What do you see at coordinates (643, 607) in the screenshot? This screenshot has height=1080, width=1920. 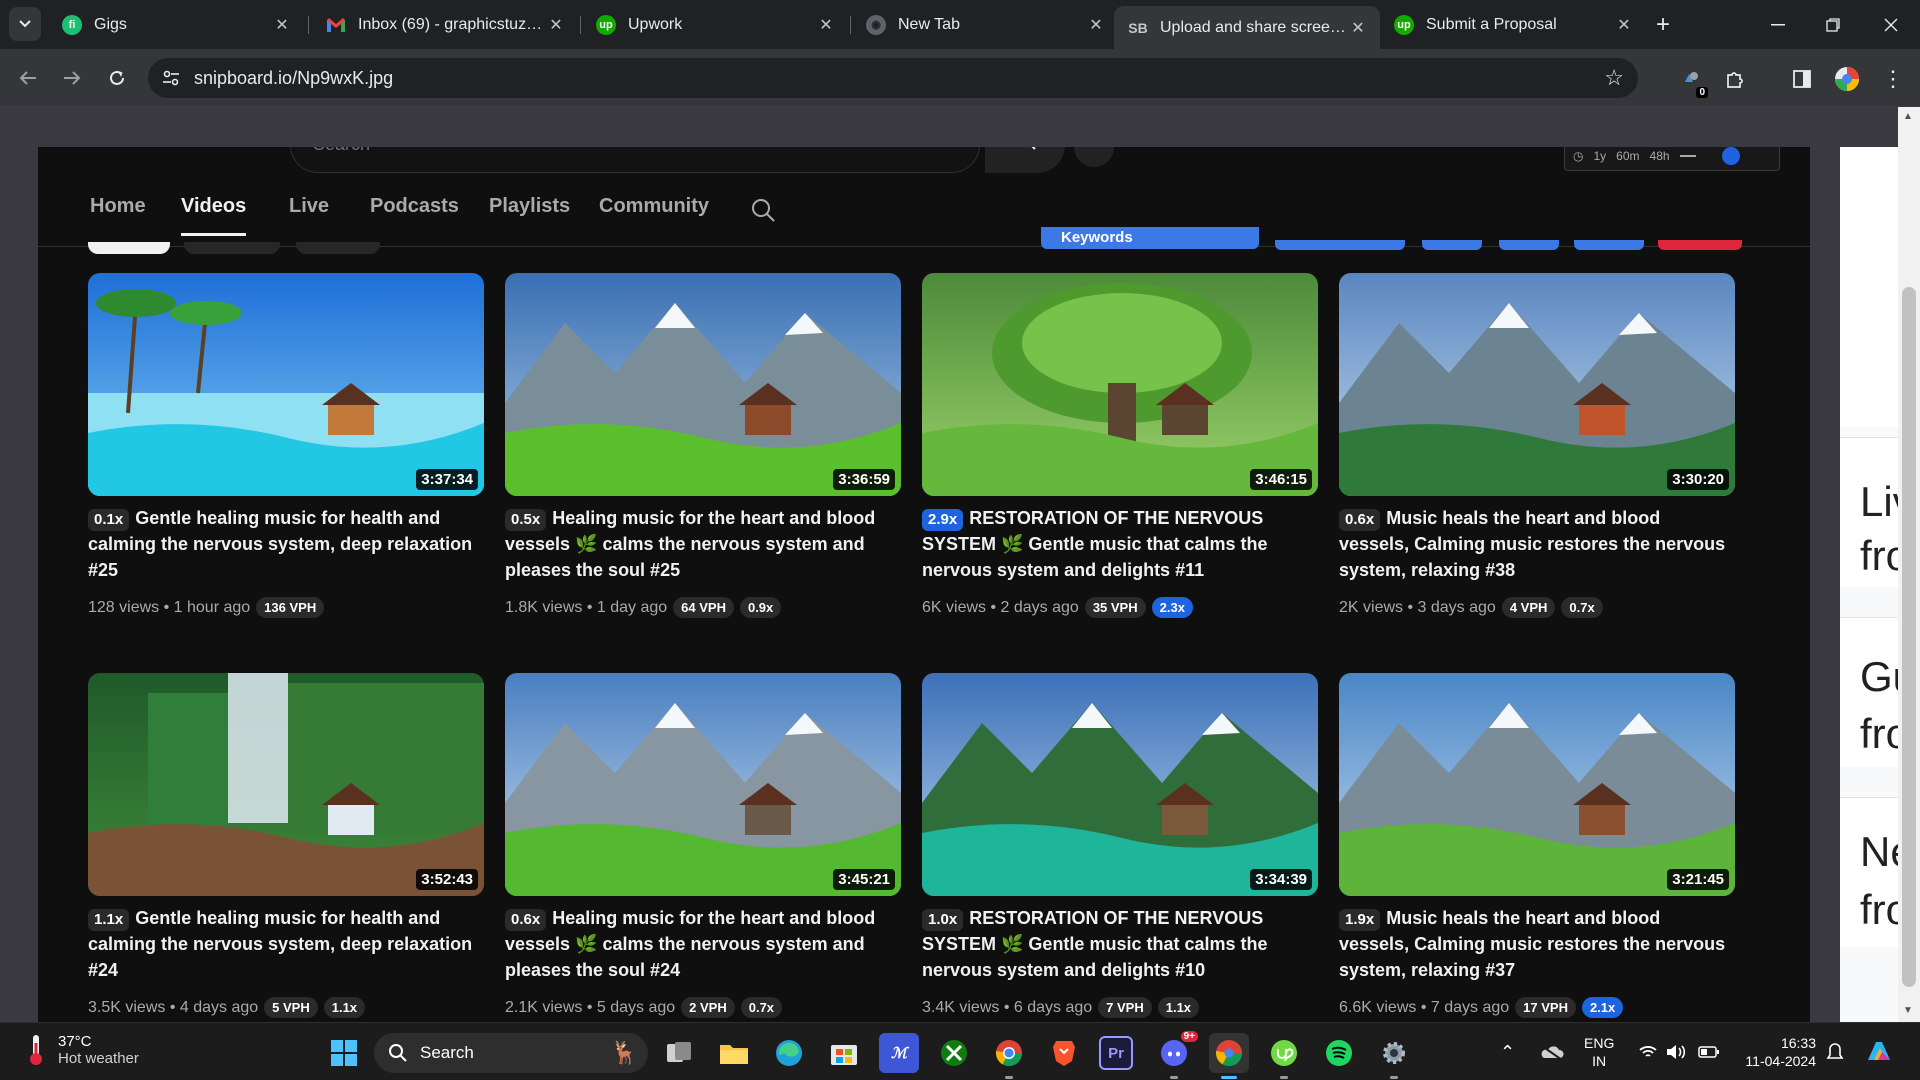 I see `video-meta: 1.8K views • 1 day ago 64 VPH 0.9x` at bounding box center [643, 607].